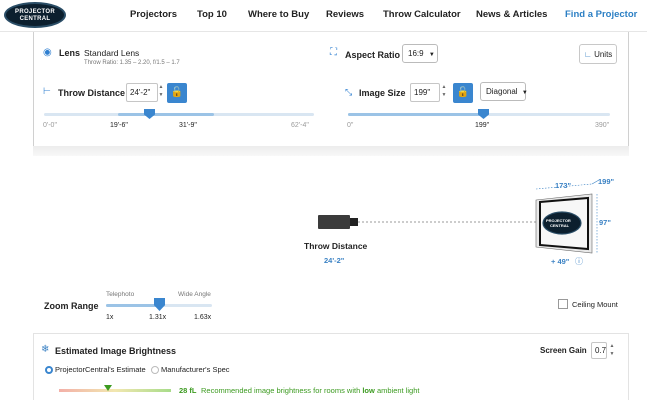 The image size is (647, 400). Describe the element at coordinates (166, 114) in the screenshot. I see `throw-range-fill` at that location.